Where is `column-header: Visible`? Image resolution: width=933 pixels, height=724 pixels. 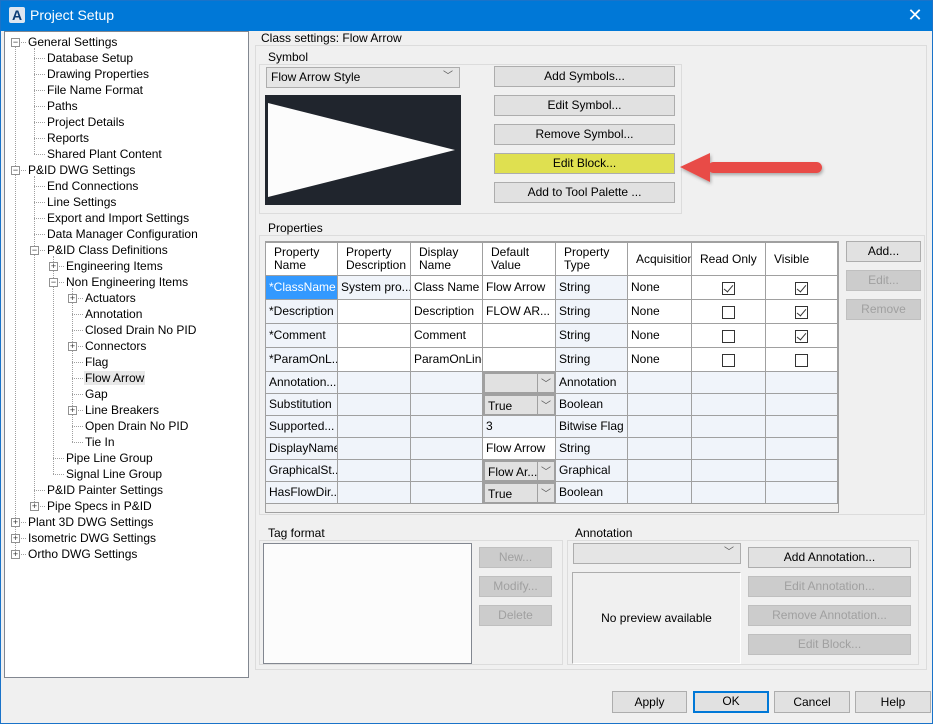
column-header: Visible is located at coordinates (802, 259).